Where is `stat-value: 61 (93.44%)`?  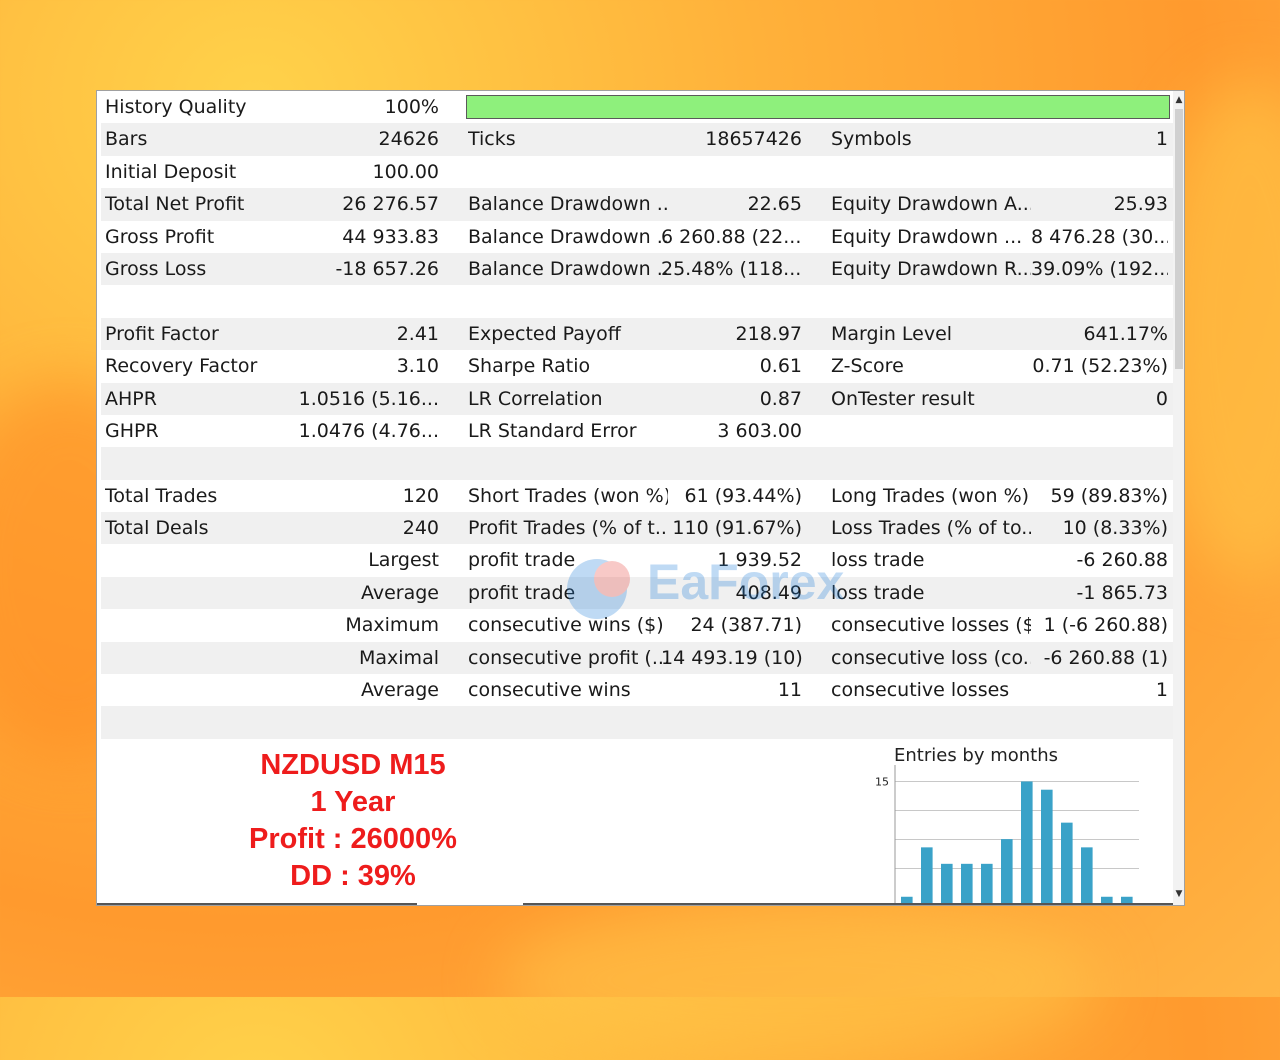
stat-value: 61 (93.44%) is located at coordinates (743, 495).